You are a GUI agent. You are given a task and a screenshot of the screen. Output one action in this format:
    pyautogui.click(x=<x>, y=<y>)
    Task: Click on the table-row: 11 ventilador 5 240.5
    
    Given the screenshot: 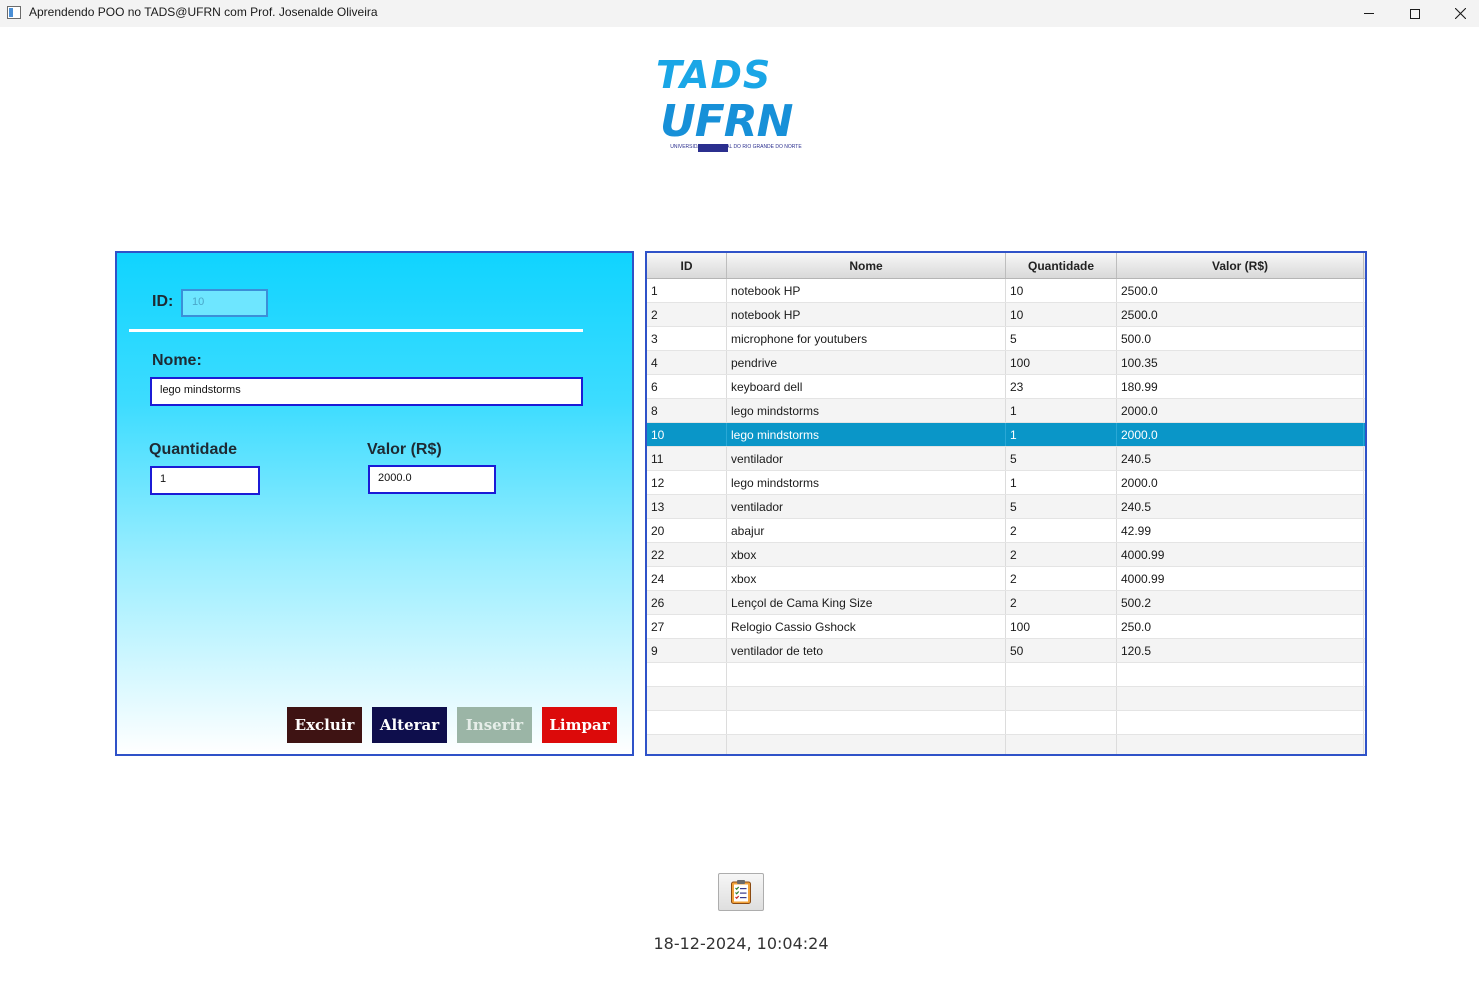 What is the action you would take?
    pyautogui.click(x=1006, y=459)
    